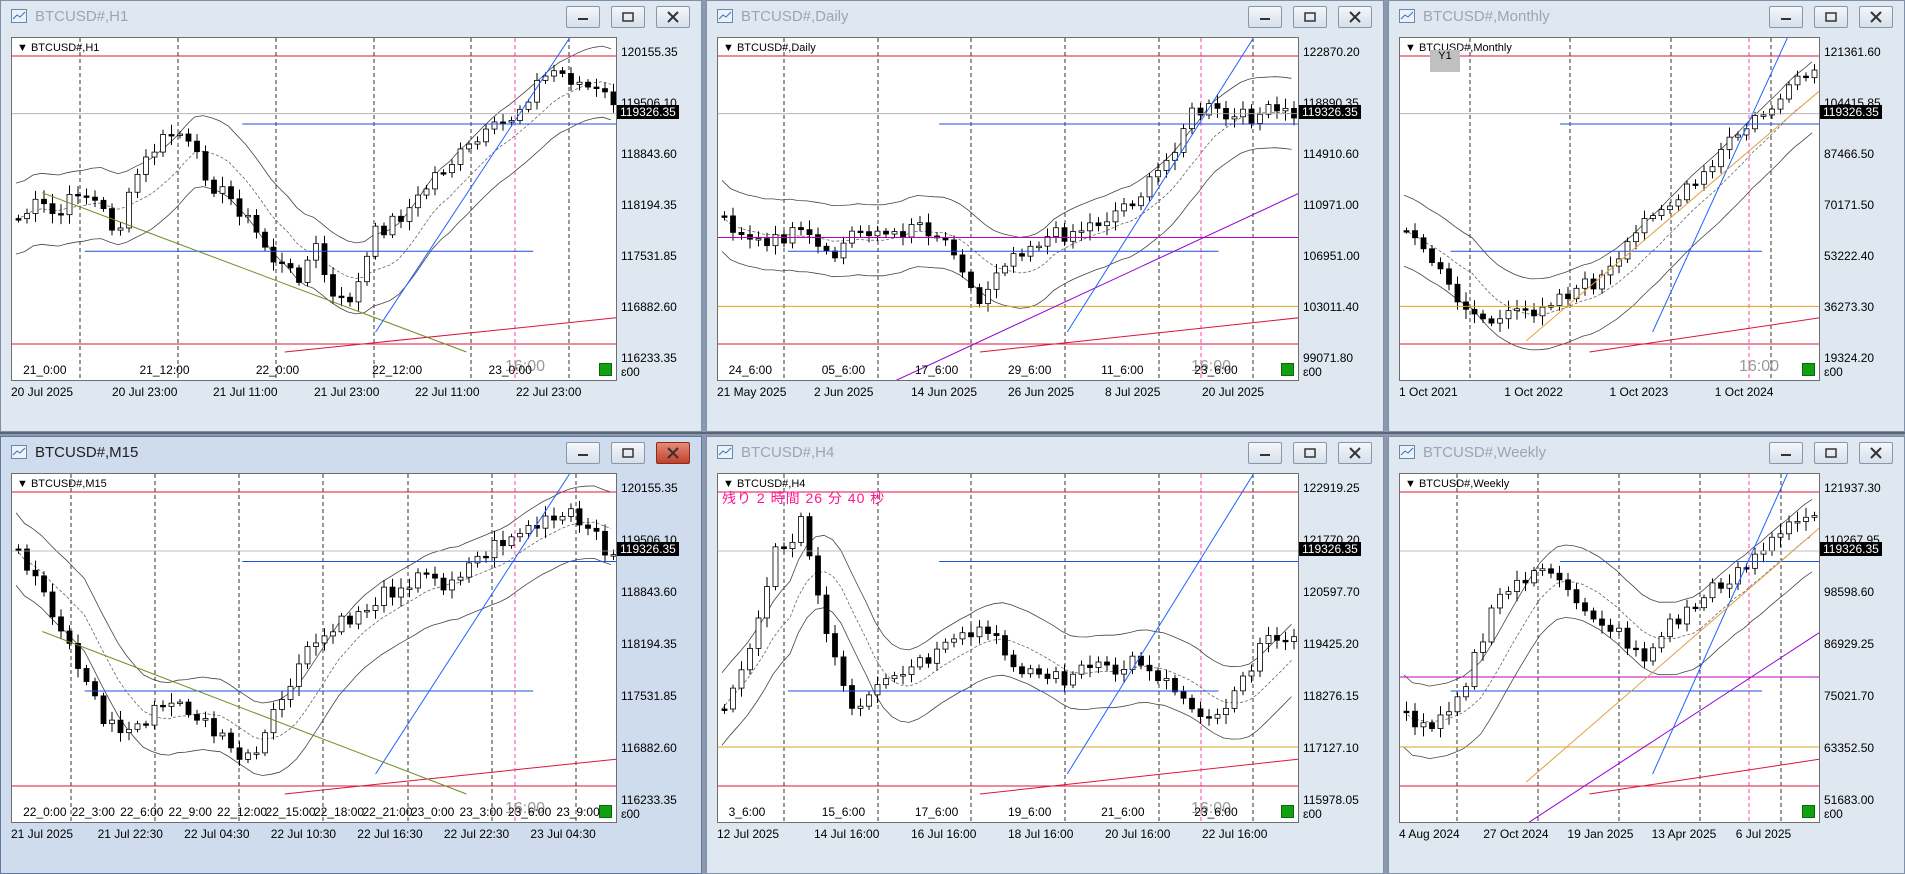 The image size is (1905, 874). I want to click on price-chart: ▼ BTCUSD#,Monthly Y1 16:00, so click(1609, 209).